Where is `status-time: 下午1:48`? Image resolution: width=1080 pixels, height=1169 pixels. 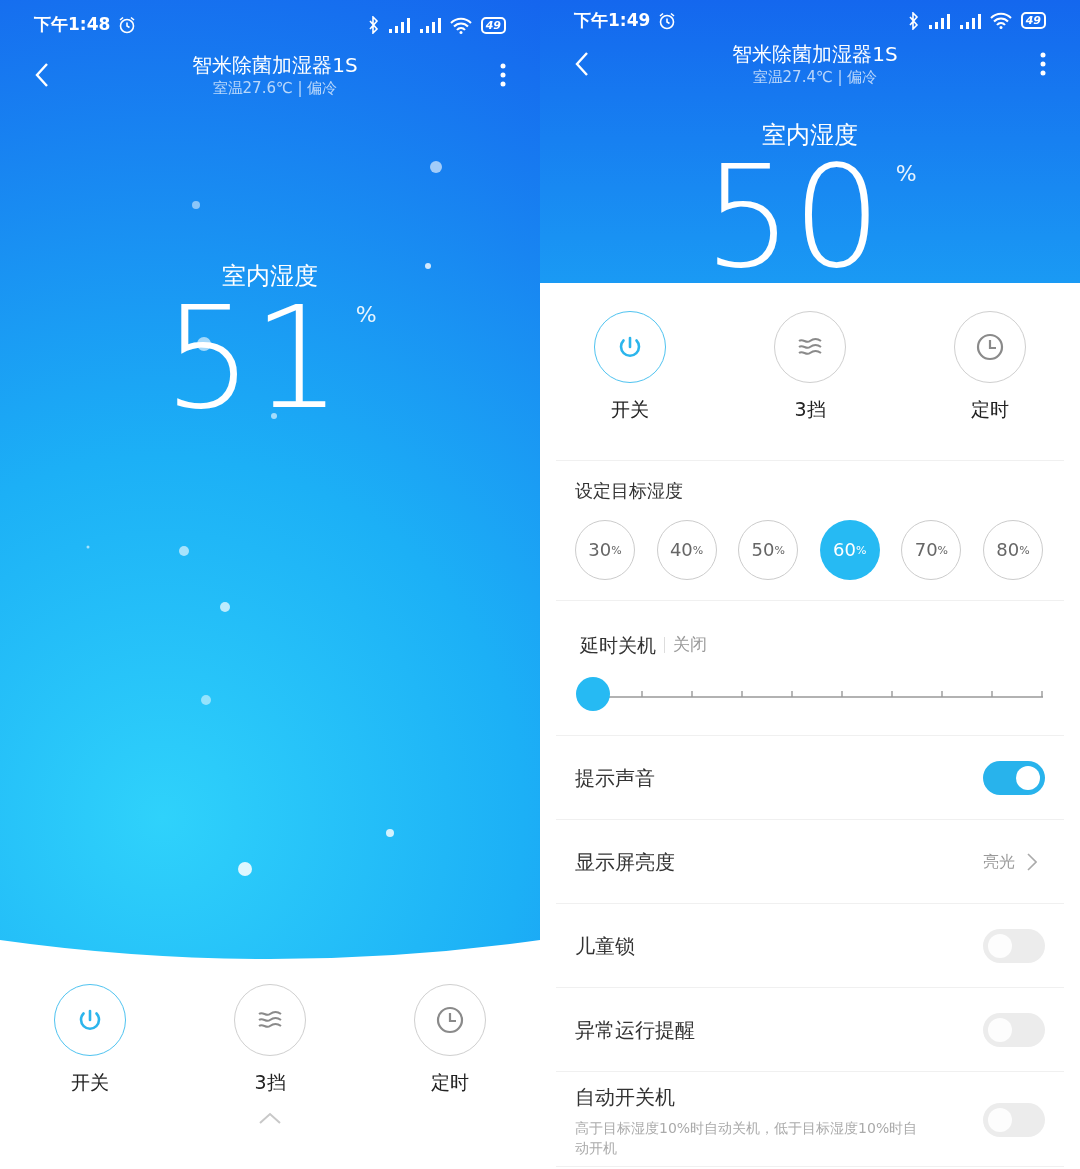
status-time: 下午1:48 is located at coordinates (72, 25).